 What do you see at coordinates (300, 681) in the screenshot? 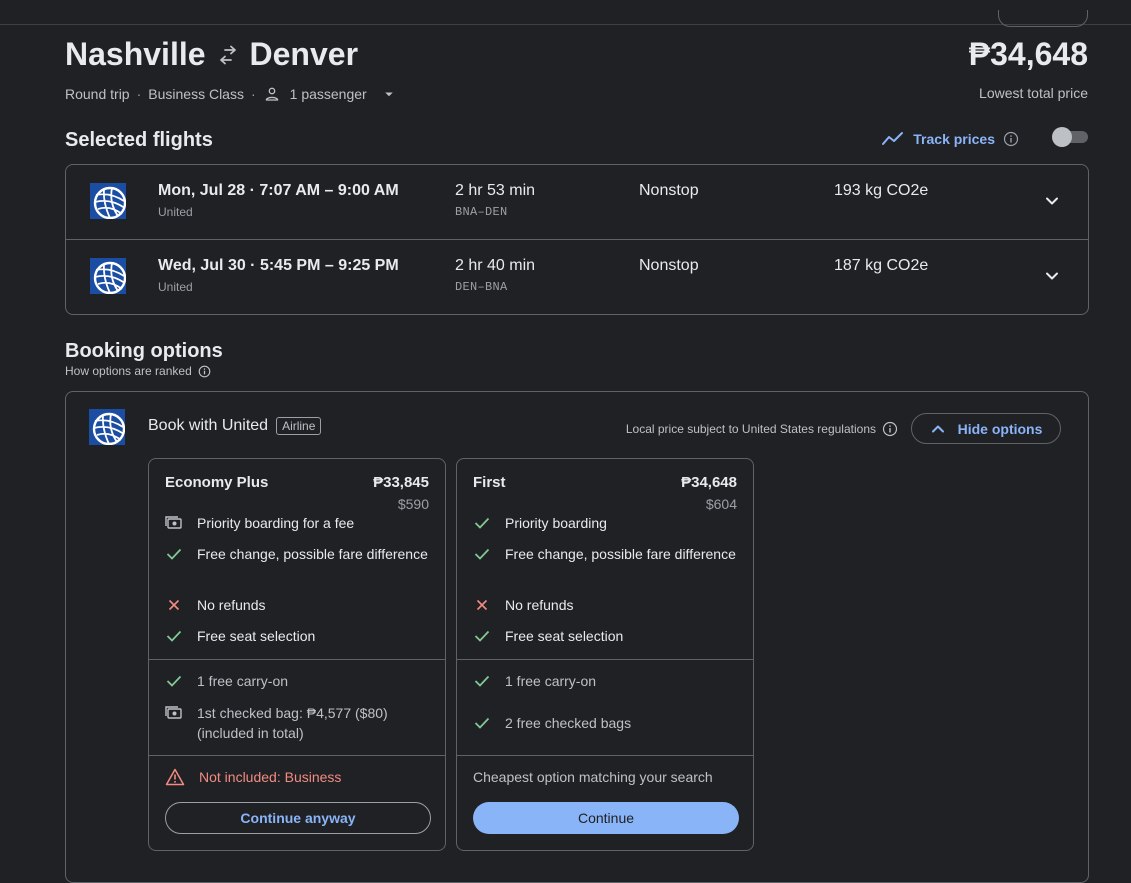
I see `baggage-item: 1 free carry-on` at bounding box center [300, 681].